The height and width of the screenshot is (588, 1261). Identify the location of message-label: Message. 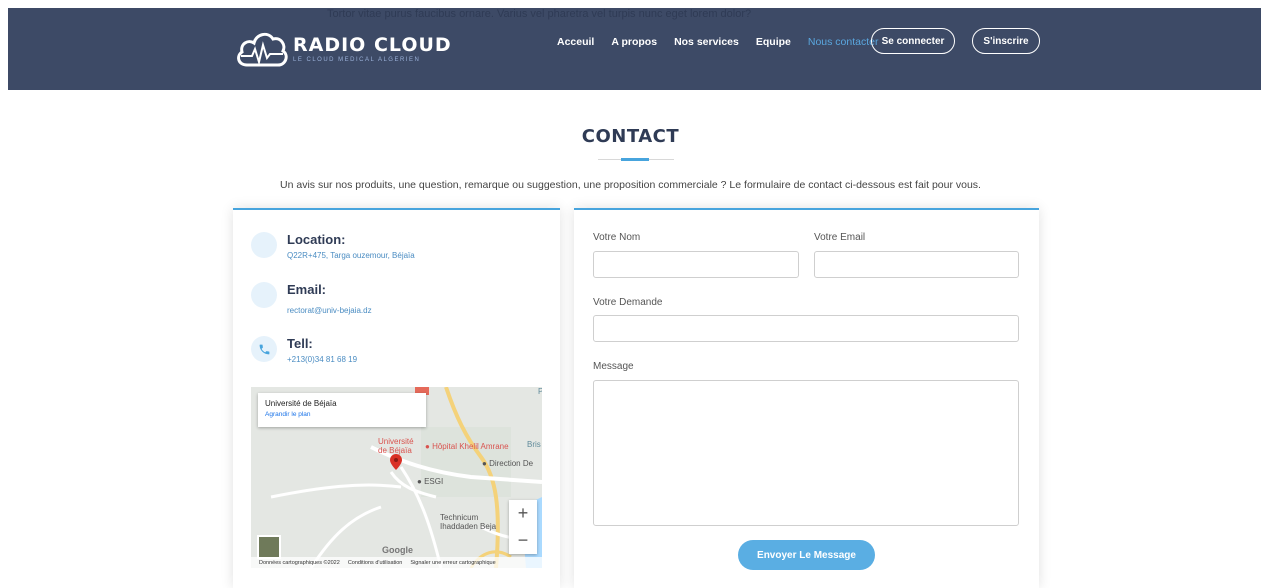
(613, 366).